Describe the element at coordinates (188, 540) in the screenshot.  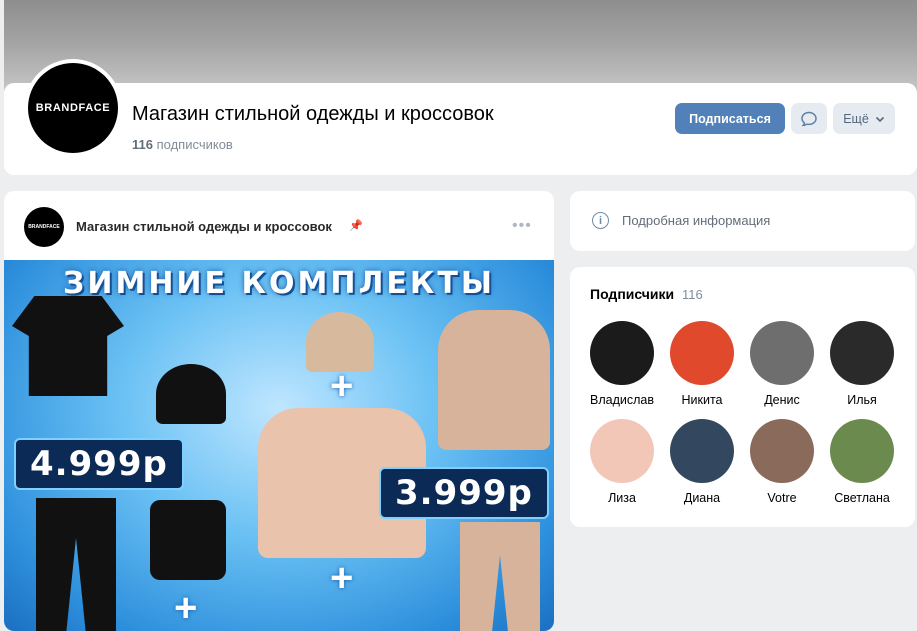
I see `bag-shape` at that location.